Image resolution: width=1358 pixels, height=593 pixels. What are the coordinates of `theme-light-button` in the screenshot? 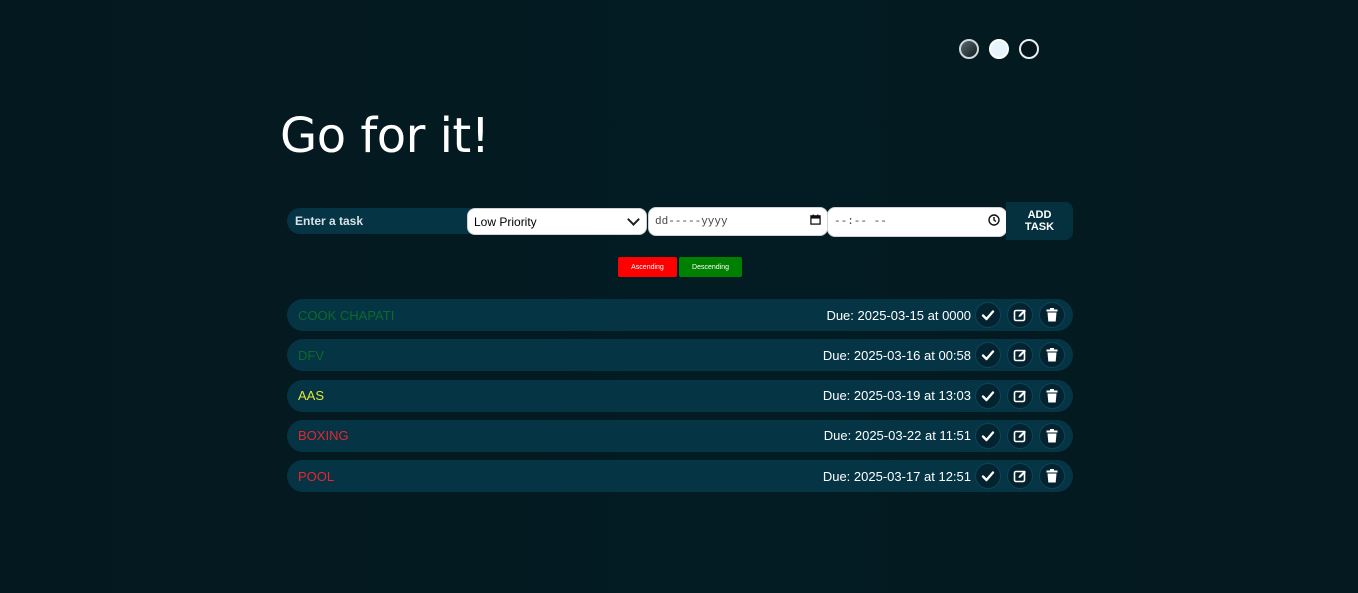 It's located at (999, 49).